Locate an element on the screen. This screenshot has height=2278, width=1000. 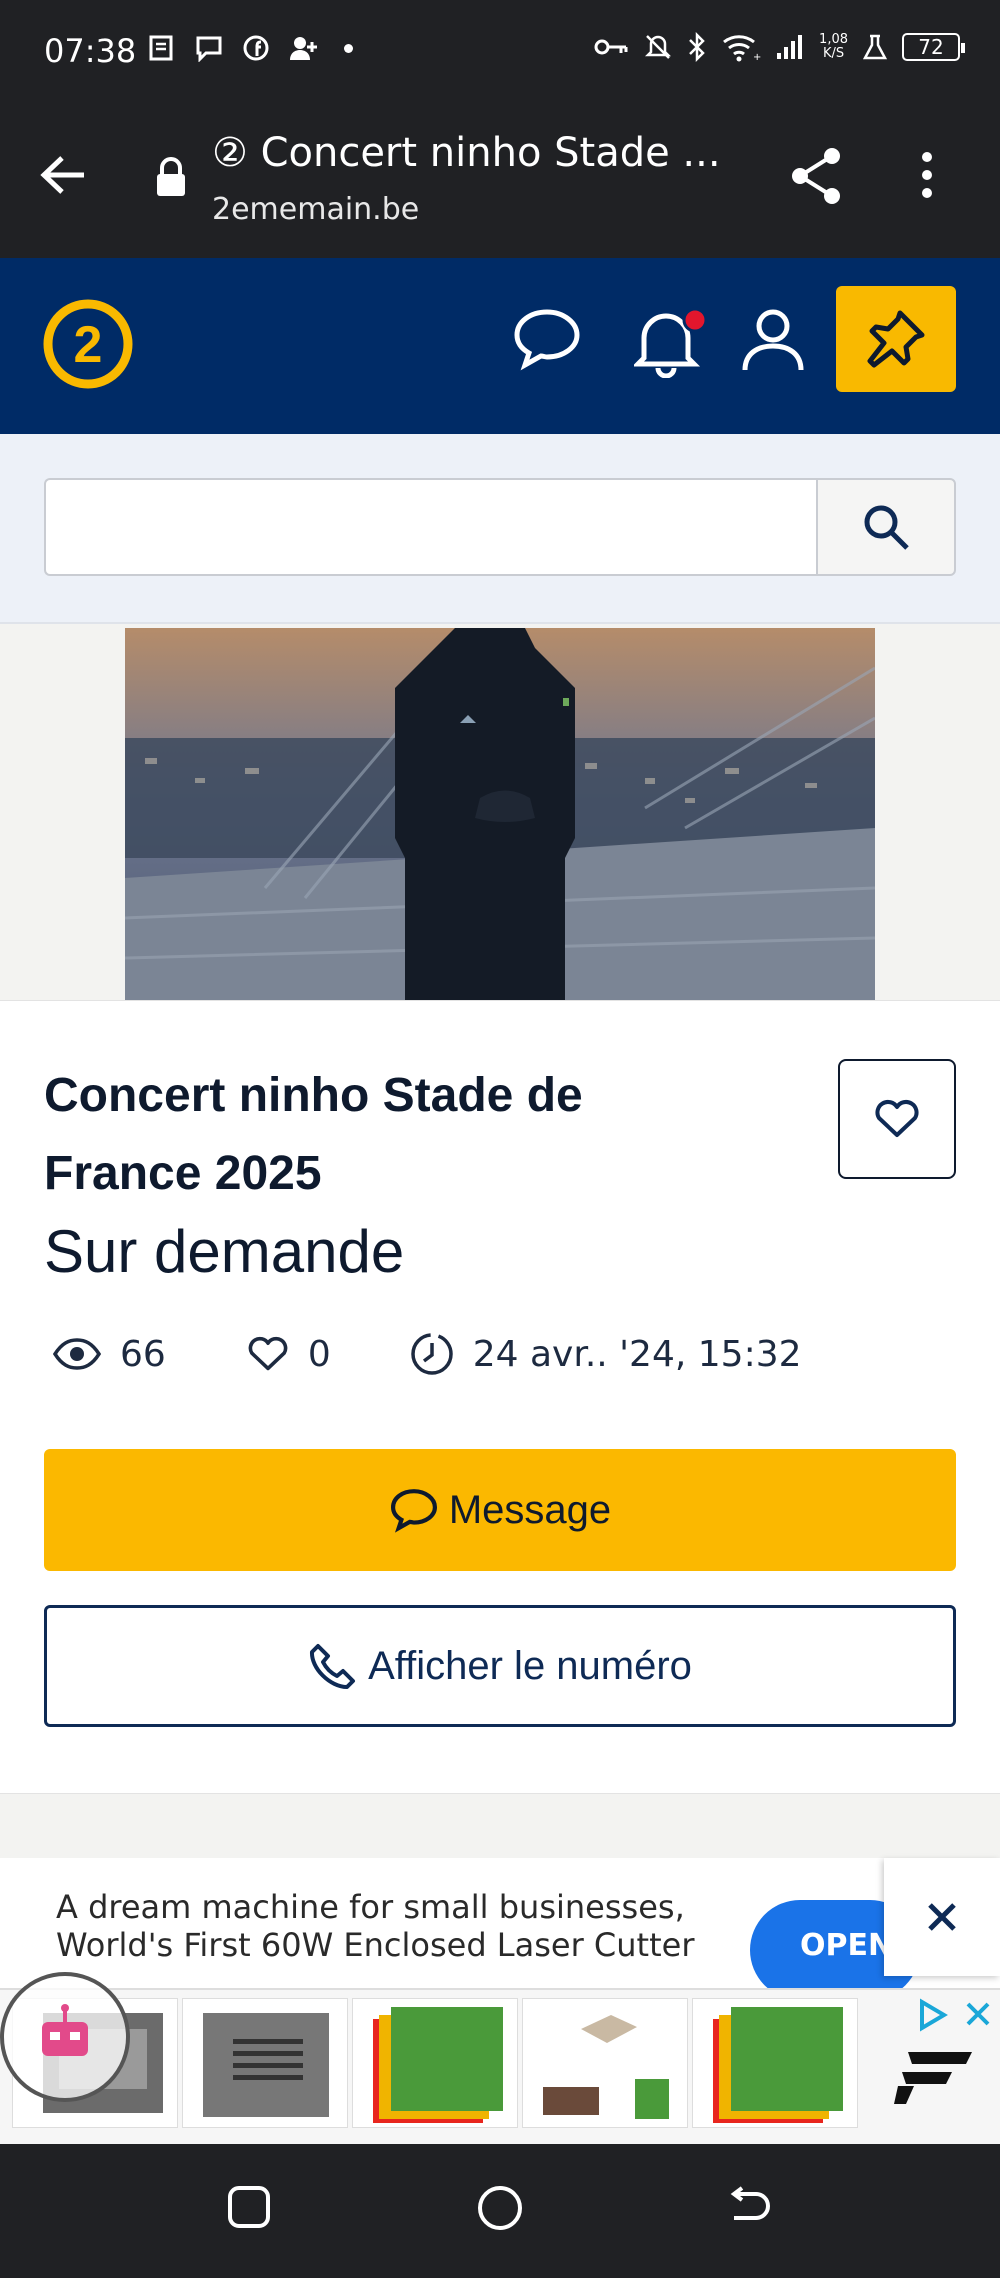
message-button: Message is located at coordinates (500, 1510).